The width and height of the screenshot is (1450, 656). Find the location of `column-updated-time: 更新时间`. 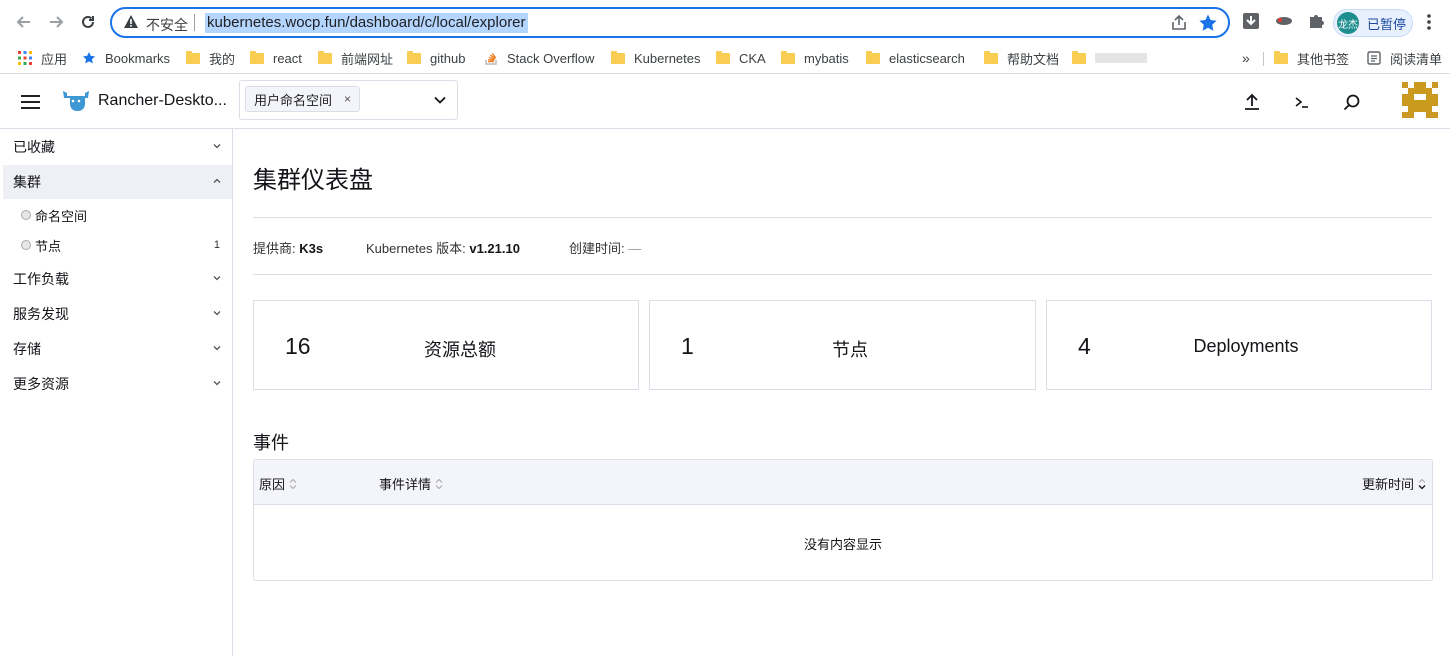

column-updated-time: 更新时间 is located at coordinates (1394, 483).